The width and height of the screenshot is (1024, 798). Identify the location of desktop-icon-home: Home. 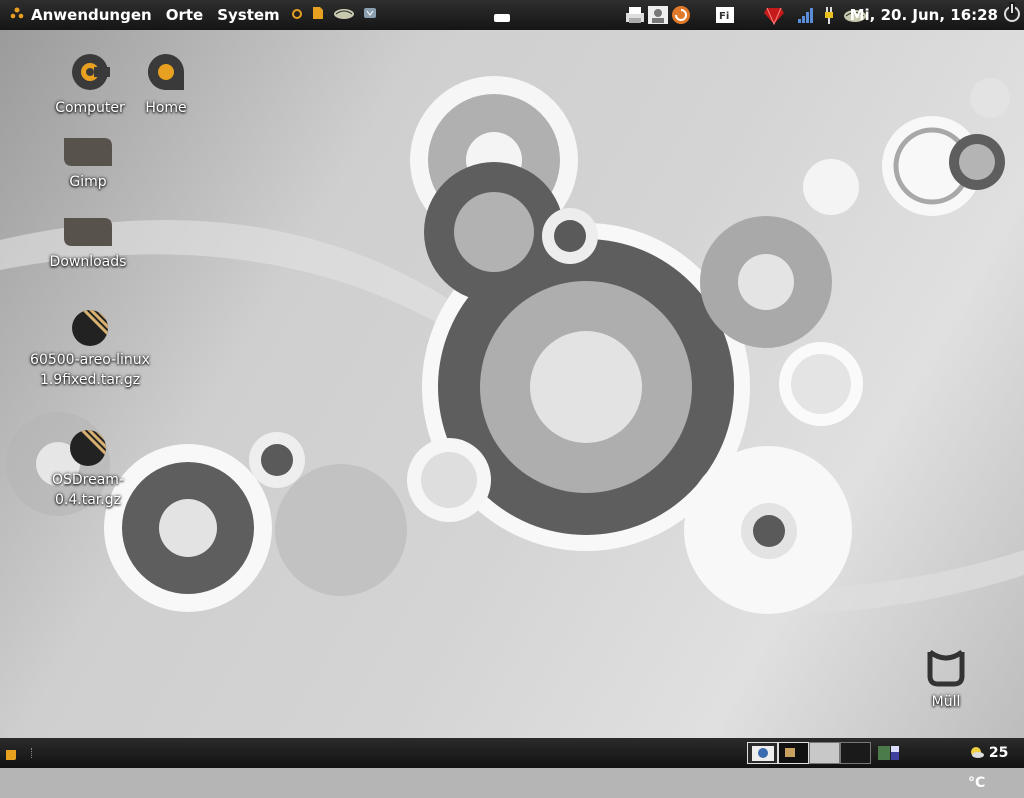
(166, 83).